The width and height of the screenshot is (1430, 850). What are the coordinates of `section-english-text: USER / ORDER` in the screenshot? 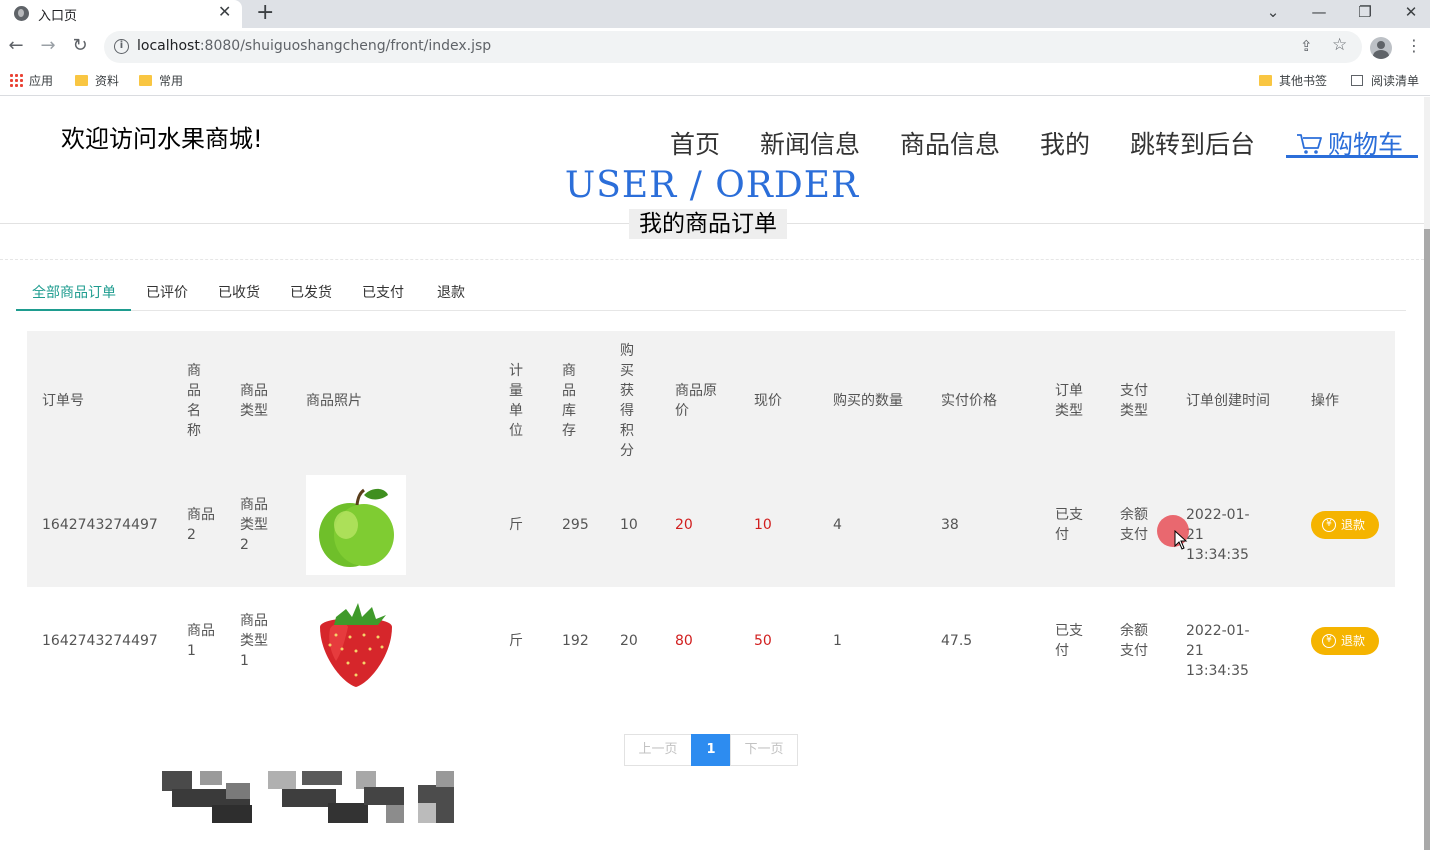 It's located at (712, 184).